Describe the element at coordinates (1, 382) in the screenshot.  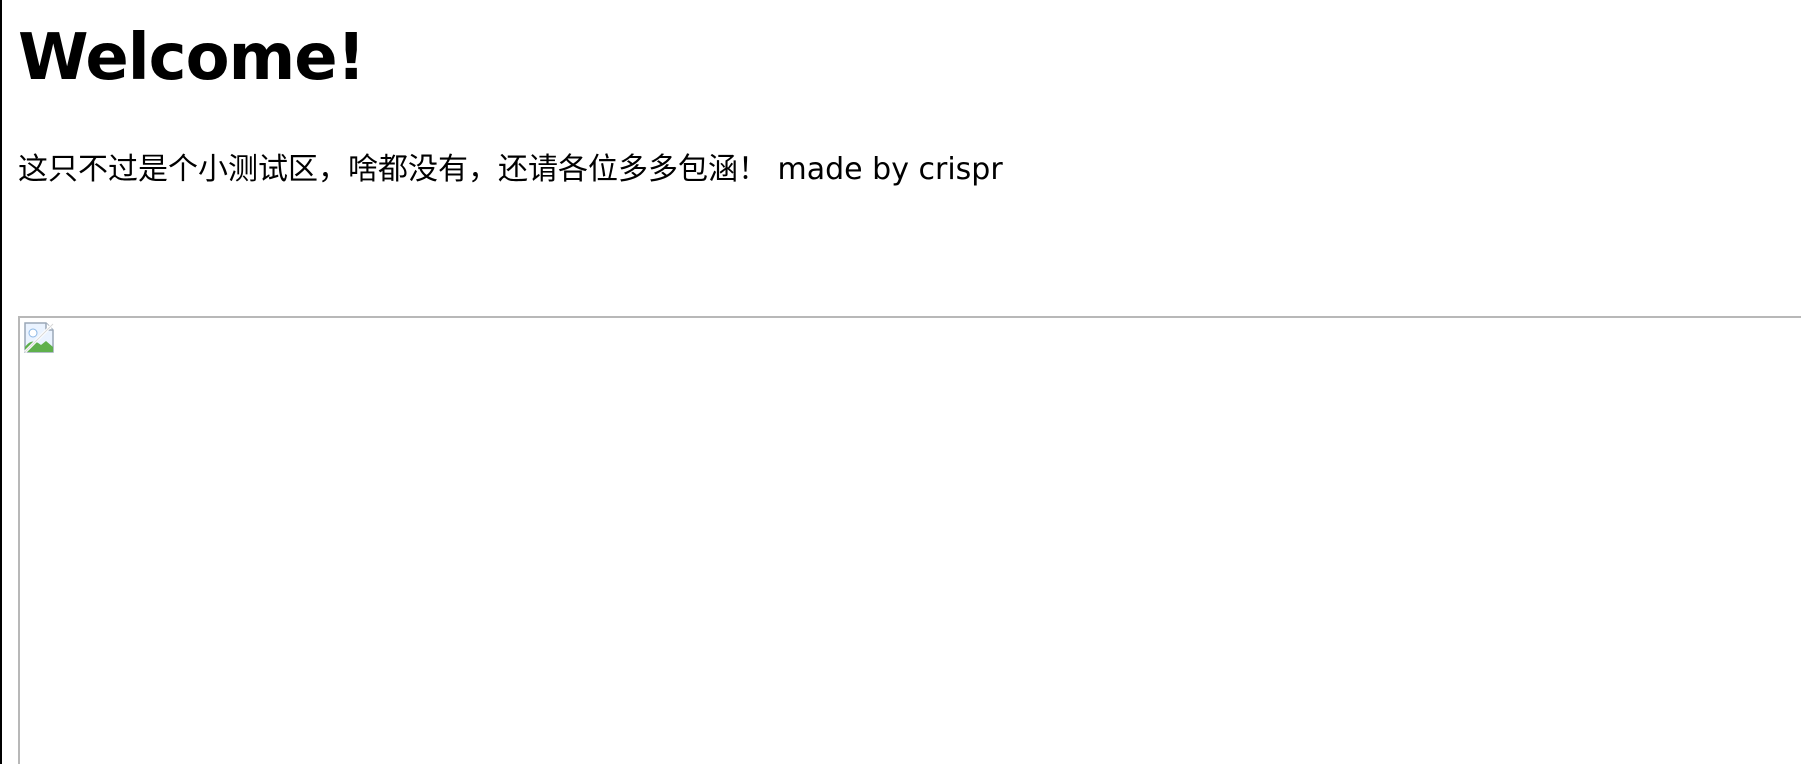
I see `left-edge-rule` at that location.